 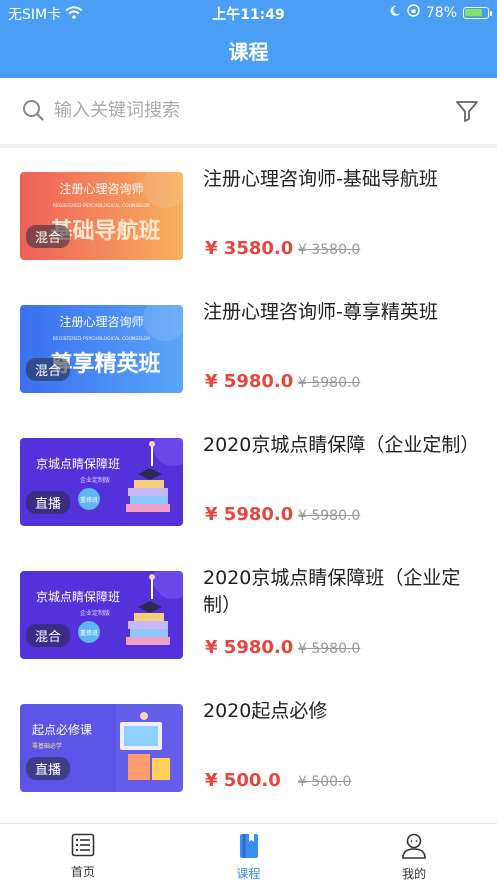 What do you see at coordinates (395, 13) in the screenshot?
I see `moon-icon` at bounding box center [395, 13].